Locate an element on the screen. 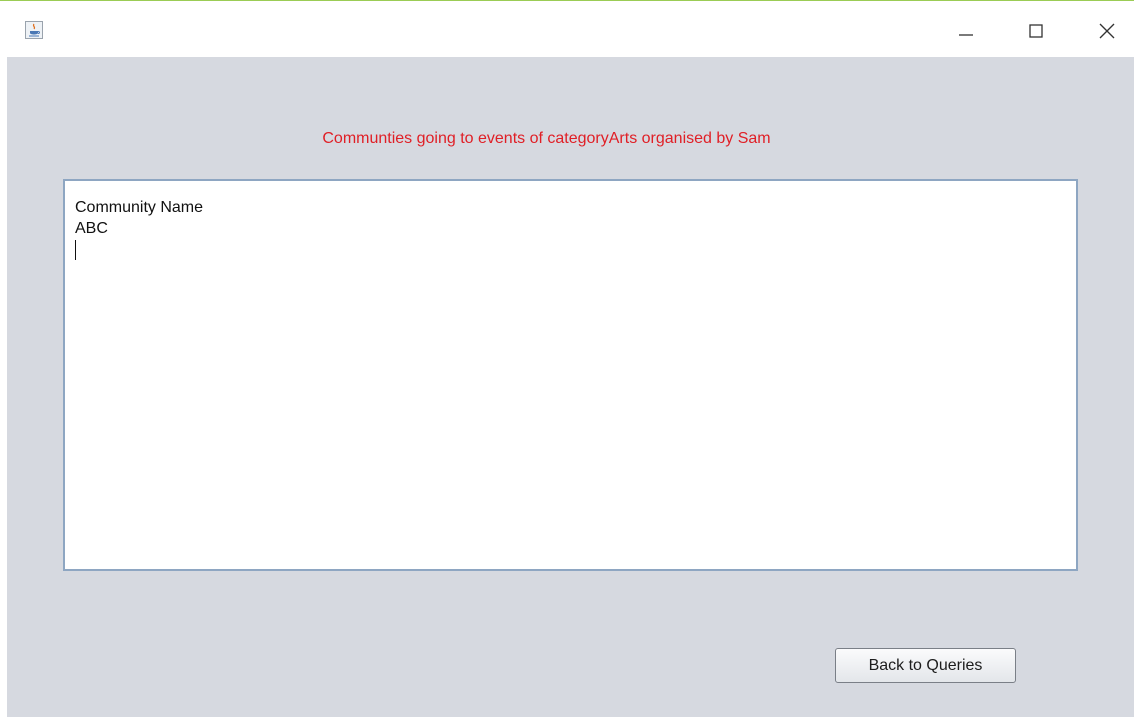 This screenshot has height=717, width=1134. back-to-queries-button: Back to Queries is located at coordinates (925, 665).